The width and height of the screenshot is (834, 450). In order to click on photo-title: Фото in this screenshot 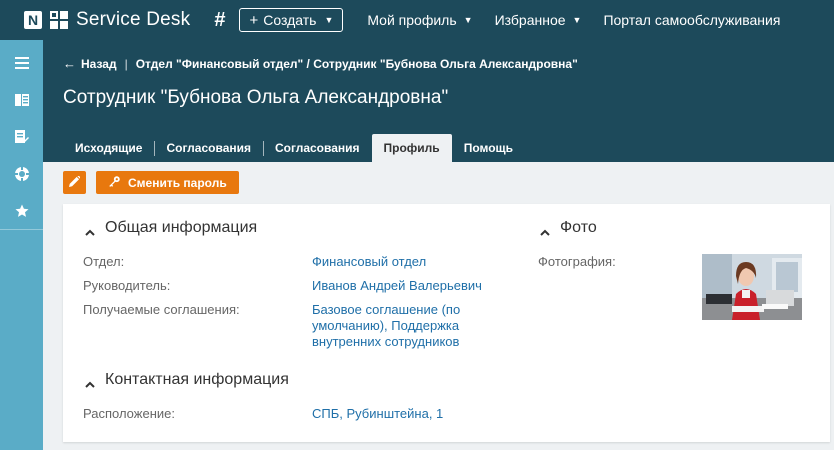, I will do `click(578, 227)`.